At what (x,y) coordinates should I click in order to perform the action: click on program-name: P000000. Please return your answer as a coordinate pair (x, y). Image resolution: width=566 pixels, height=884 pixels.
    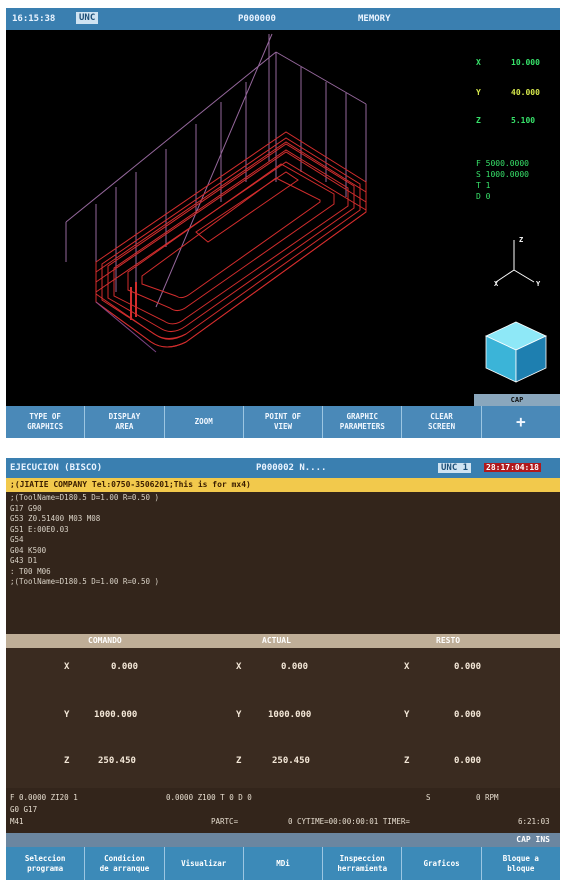
    Looking at the image, I should click on (257, 19).